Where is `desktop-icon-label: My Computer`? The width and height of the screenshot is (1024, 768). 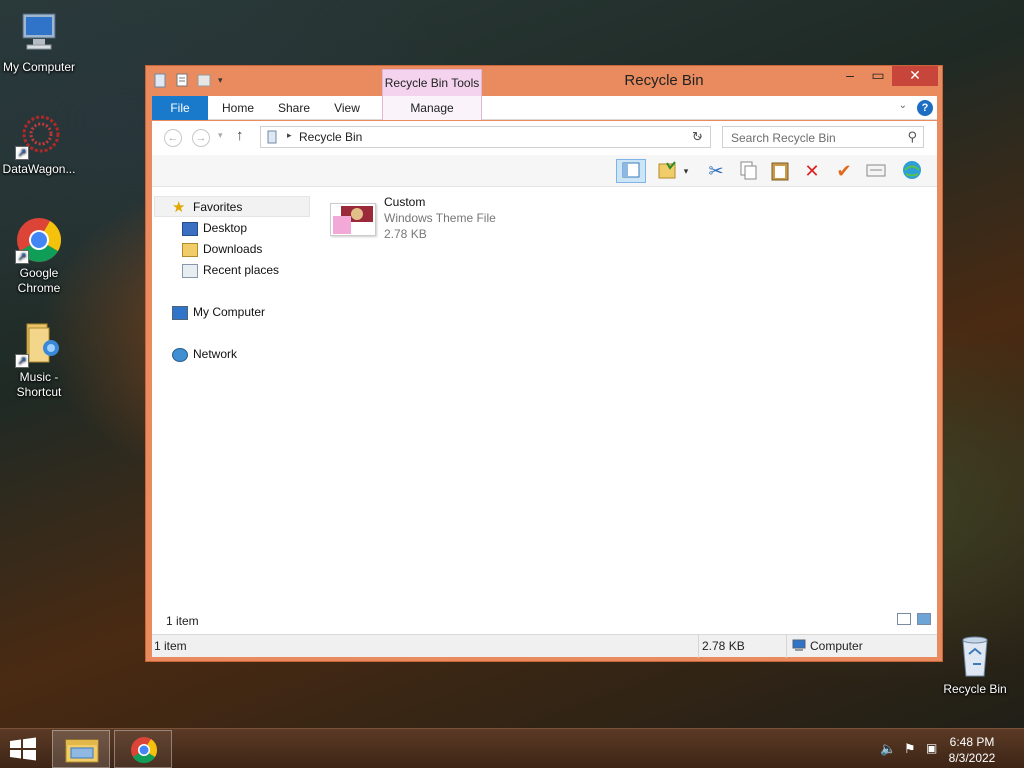 desktop-icon-label: My Computer is located at coordinates (39, 67).